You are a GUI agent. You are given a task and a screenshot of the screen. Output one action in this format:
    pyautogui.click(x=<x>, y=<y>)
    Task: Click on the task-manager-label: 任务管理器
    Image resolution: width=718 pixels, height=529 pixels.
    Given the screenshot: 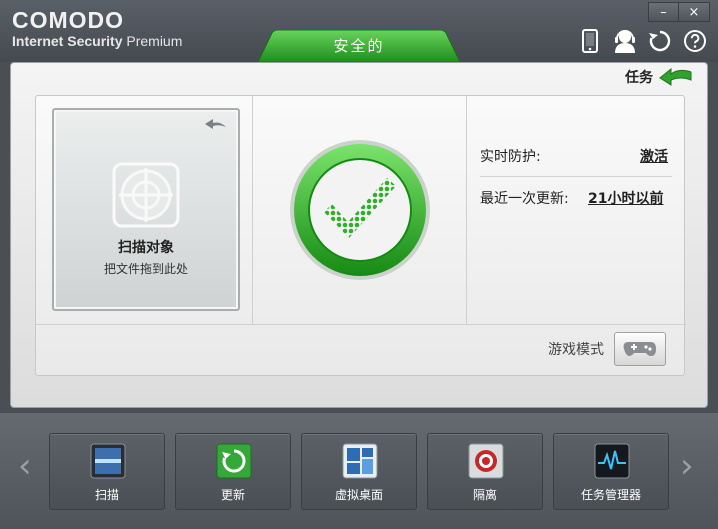 What is the action you would take?
    pyautogui.click(x=610, y=495)
    